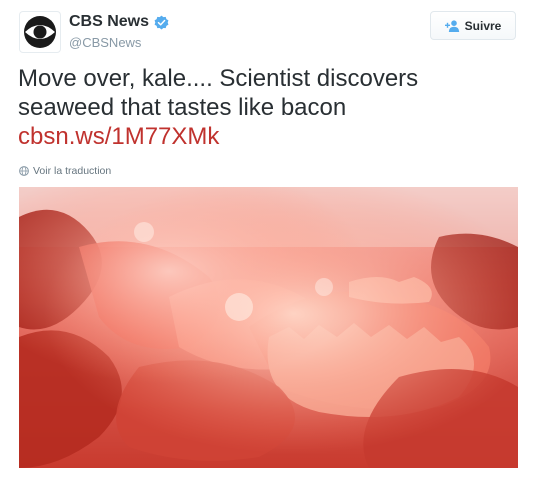 The height and width of the screenshot is (478, 540). I want to click on avatar, so click(40, 32).